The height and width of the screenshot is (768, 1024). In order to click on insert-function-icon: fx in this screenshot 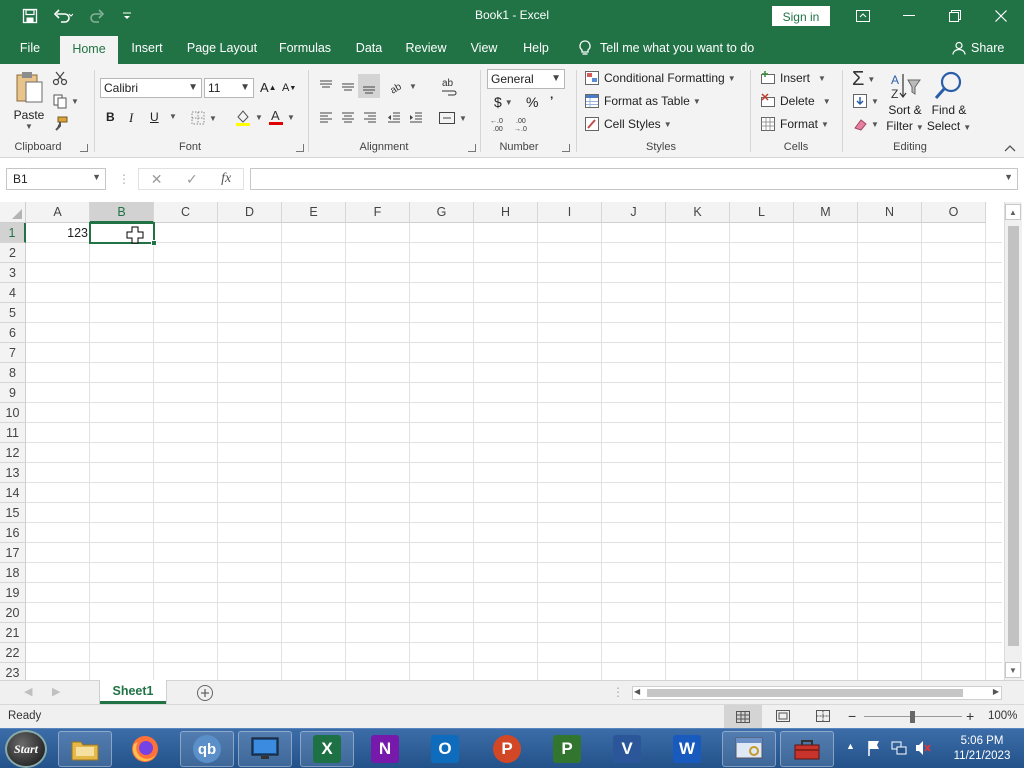, I will do `click(226, 179)`.